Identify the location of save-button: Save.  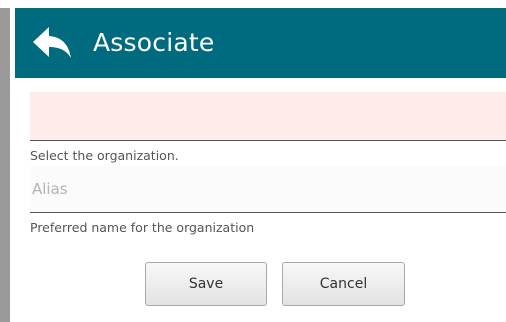
(206, 284).